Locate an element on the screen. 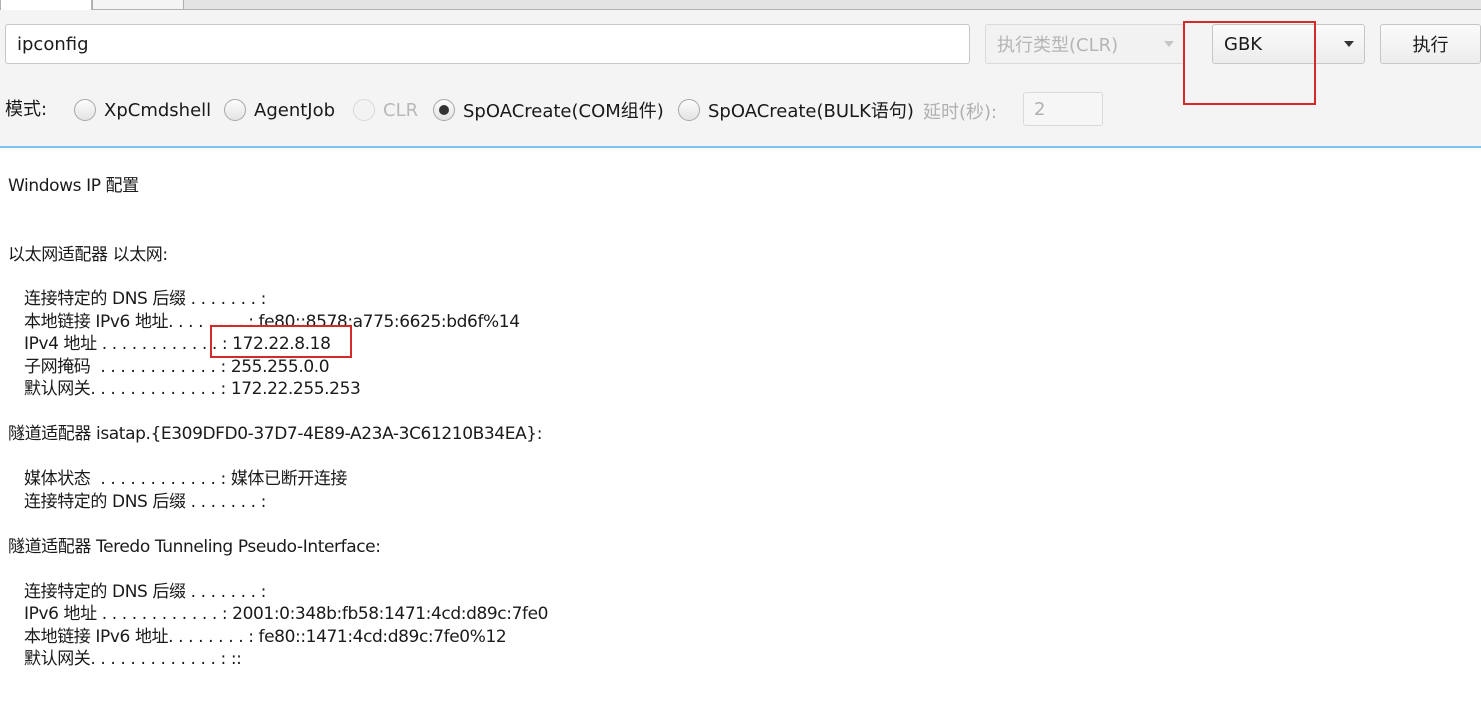 This screenshot has width=1481, height=701. delay-label: 延时(秒): is located at coordinates (960, 112).